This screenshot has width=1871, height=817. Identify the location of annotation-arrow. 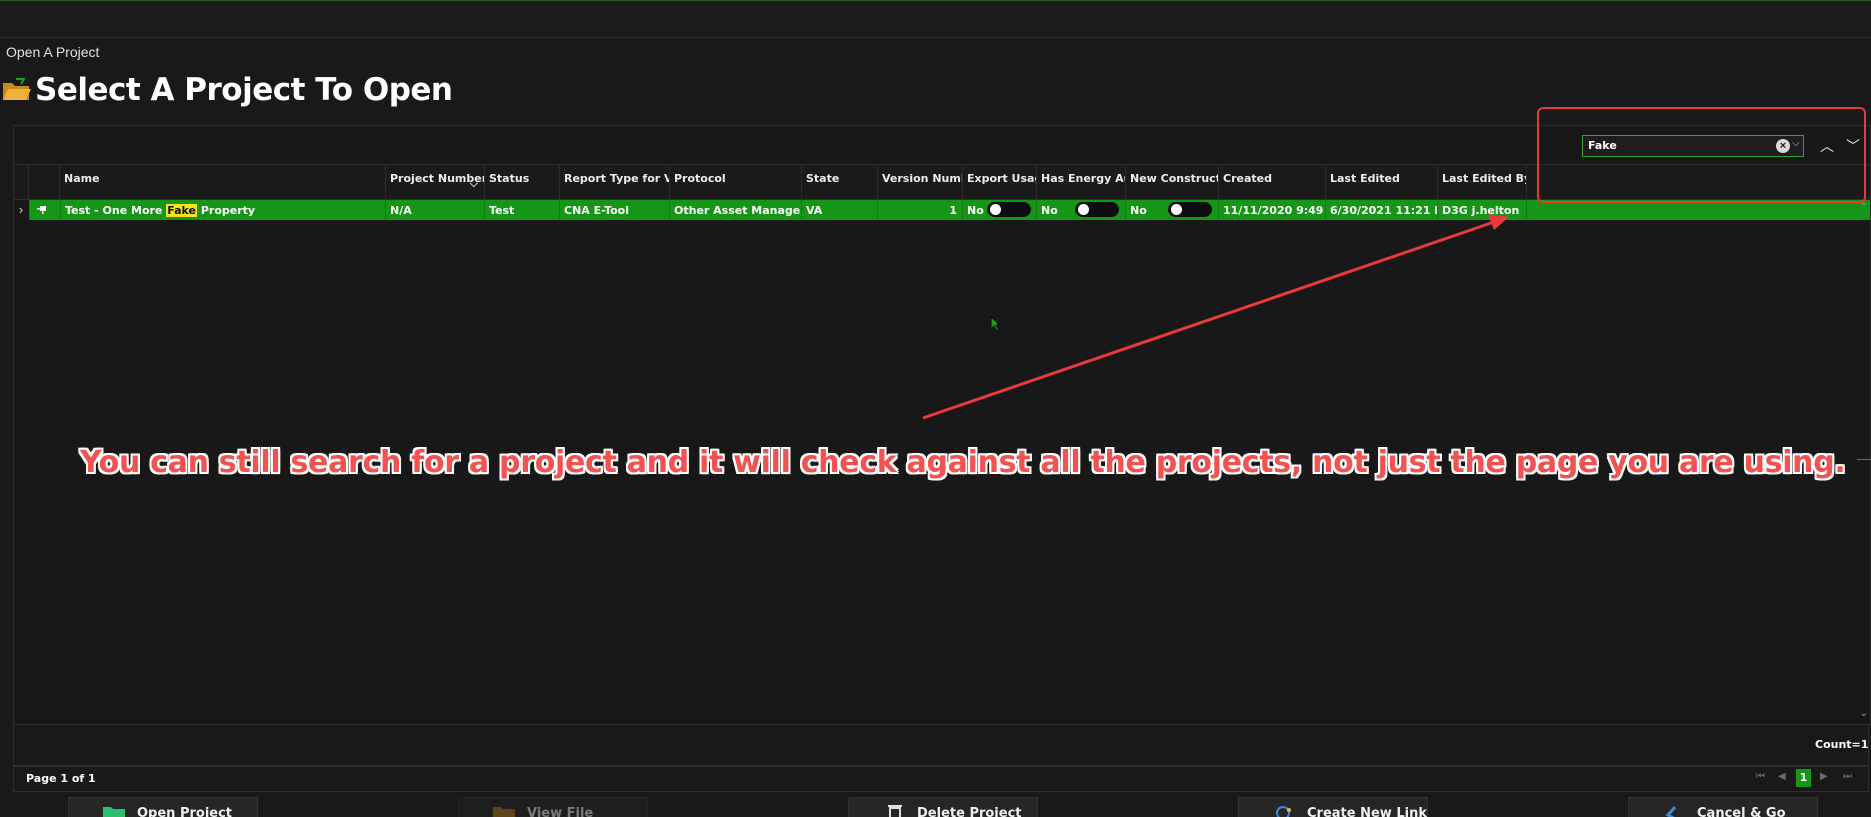
(1215, 317).